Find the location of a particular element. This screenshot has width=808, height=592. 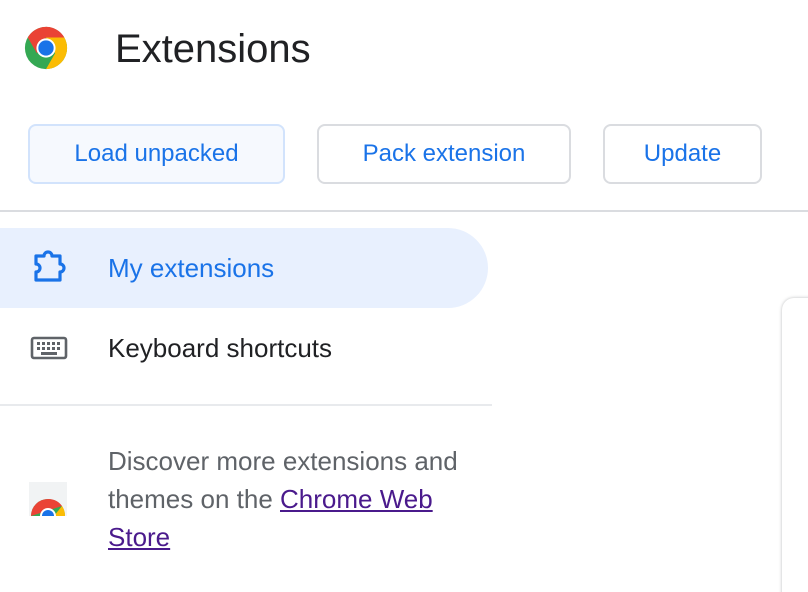

page-title: Extensions is located at coordinates (213, 49).